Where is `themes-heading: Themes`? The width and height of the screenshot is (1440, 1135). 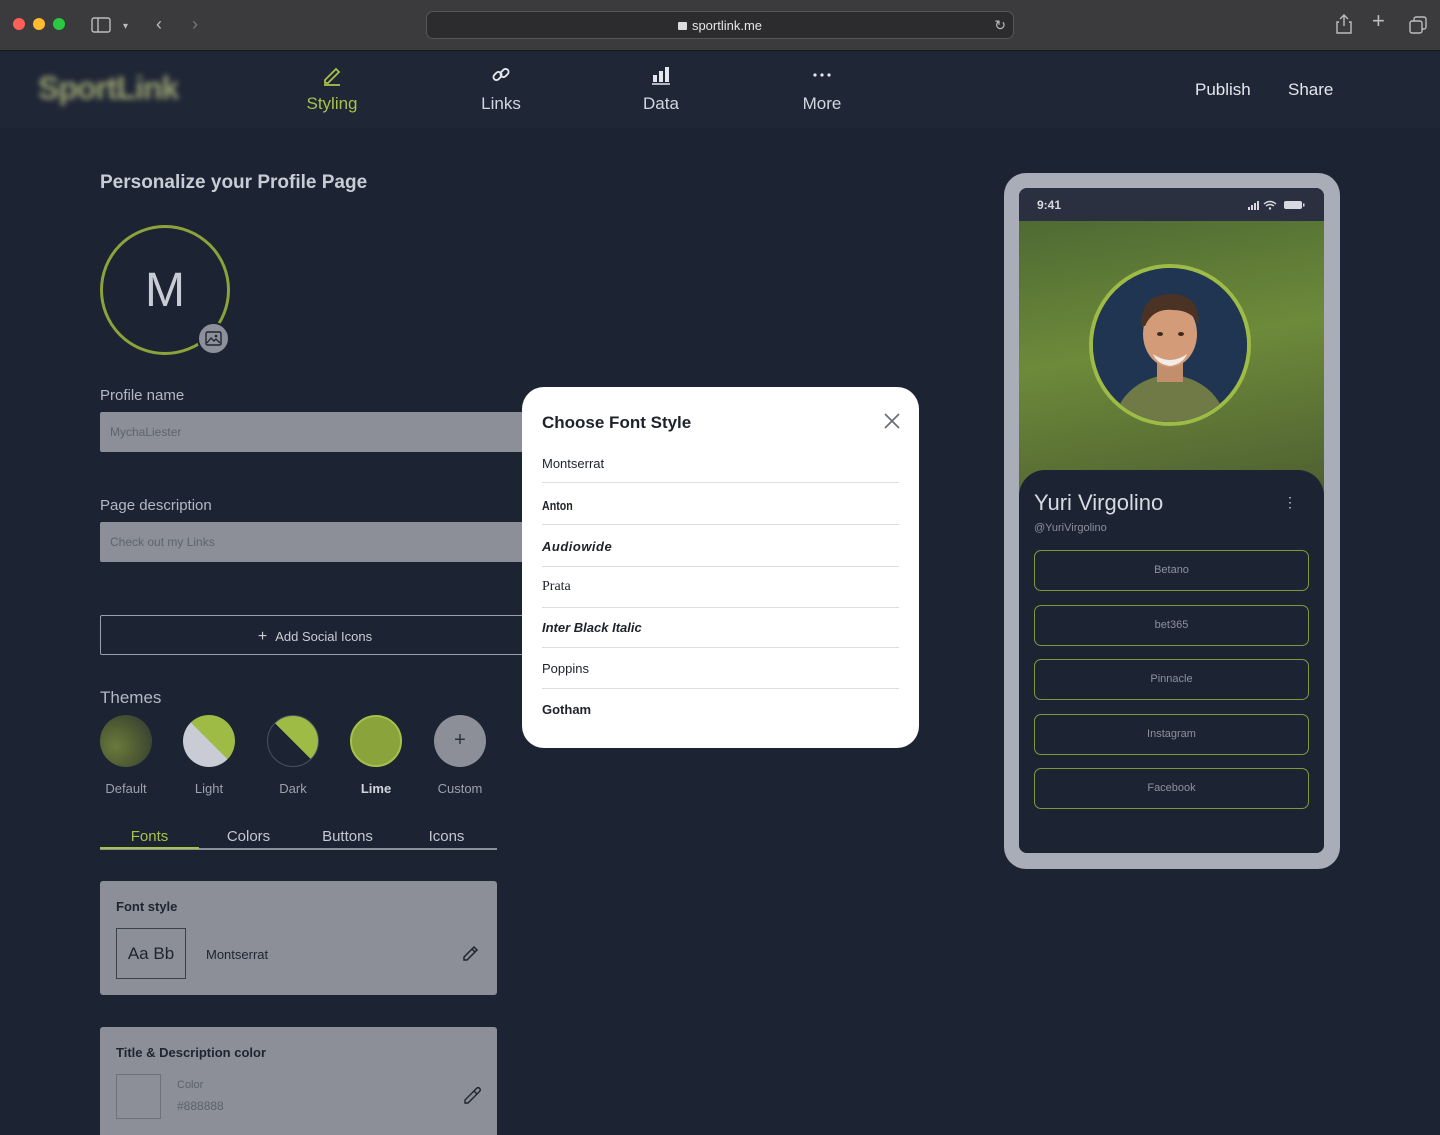
themes-heading: Themes is located at coordinates (131, 697).